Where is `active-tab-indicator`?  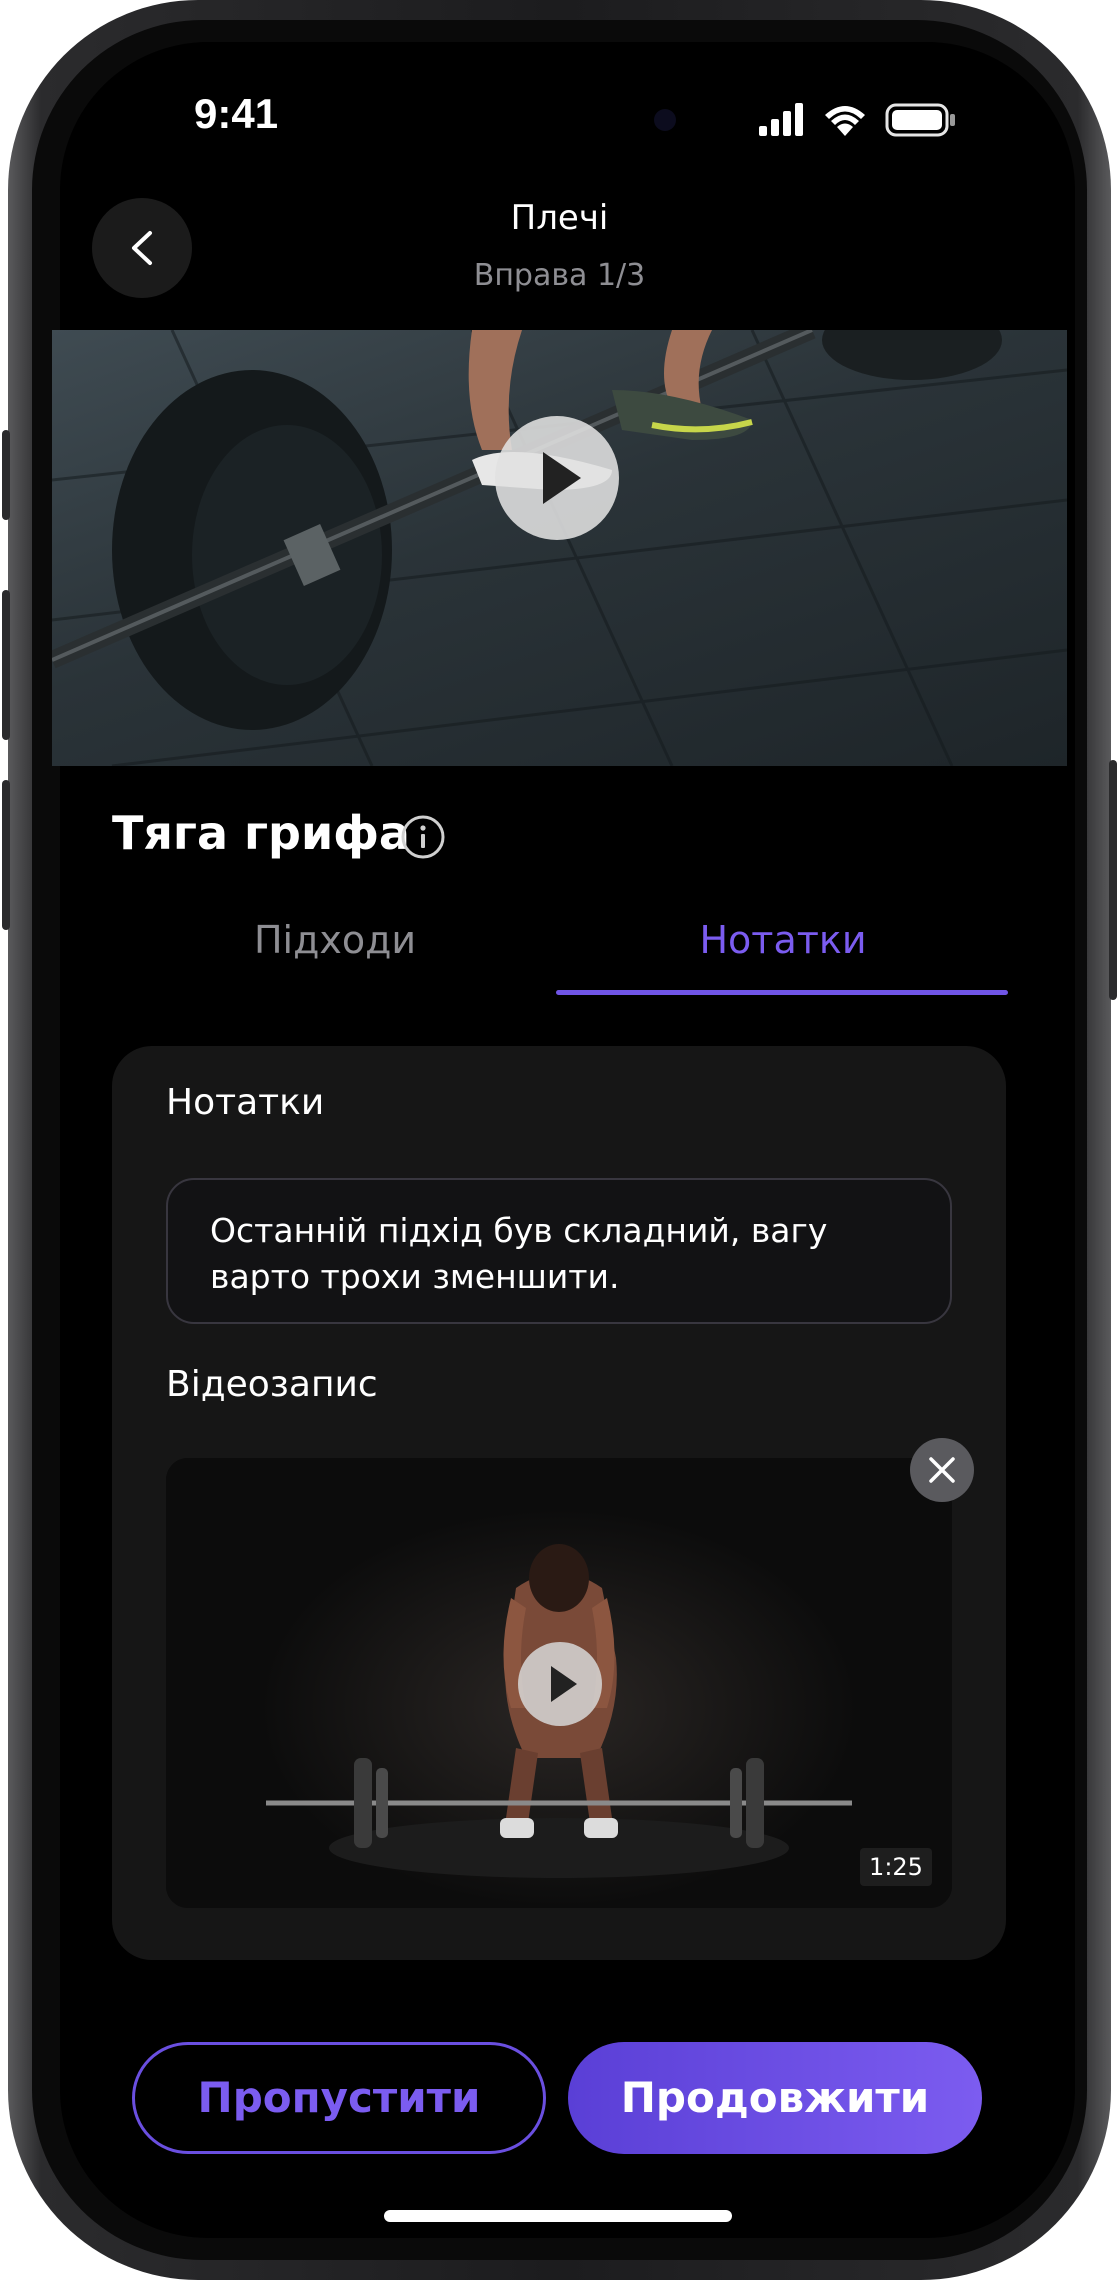
active-tab-indicator is located at coordinates (782, 992).